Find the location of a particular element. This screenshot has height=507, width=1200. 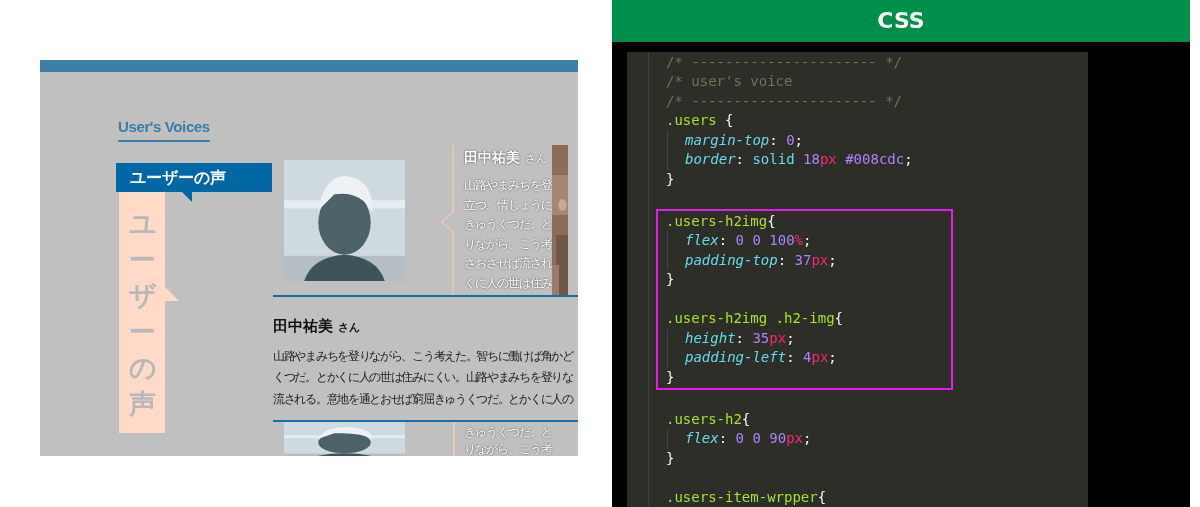

code-line: .users-item-wrpper{ is located at coordinates (747, 497).